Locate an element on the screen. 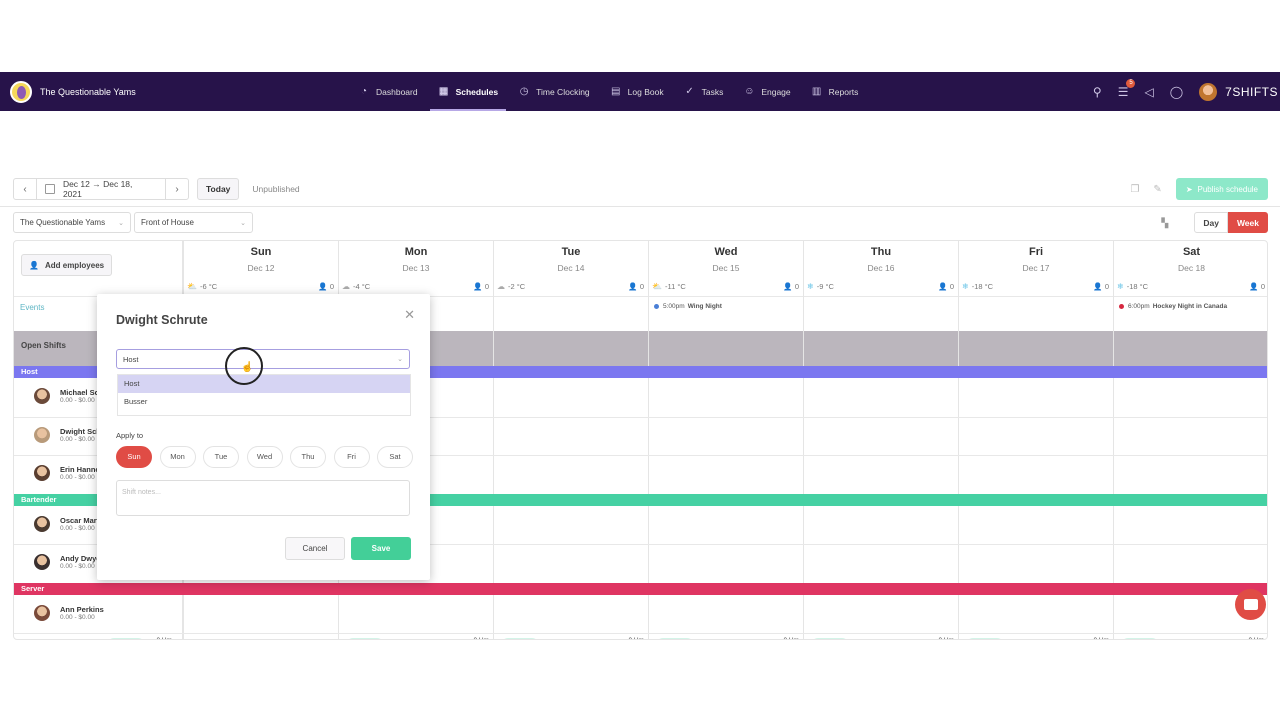  pointer-cursor-icon: ☝ is located at coordinates (247, 367).